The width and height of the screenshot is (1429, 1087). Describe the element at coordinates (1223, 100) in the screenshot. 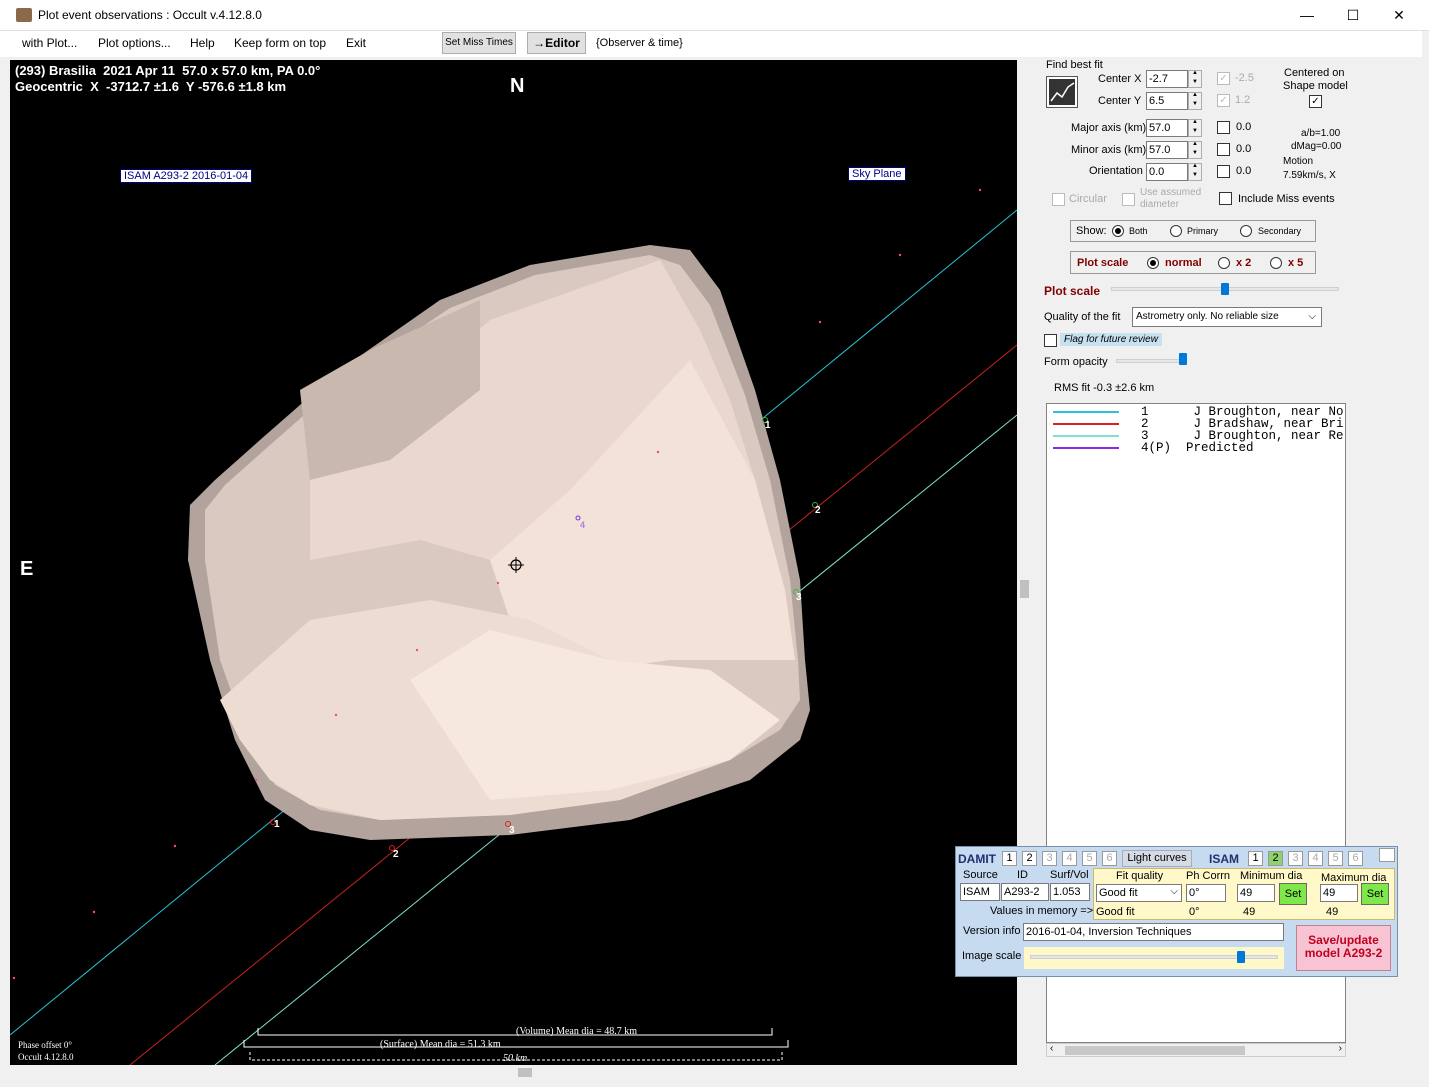

I see `center-y-fix-checkbox: ✓` at that location.